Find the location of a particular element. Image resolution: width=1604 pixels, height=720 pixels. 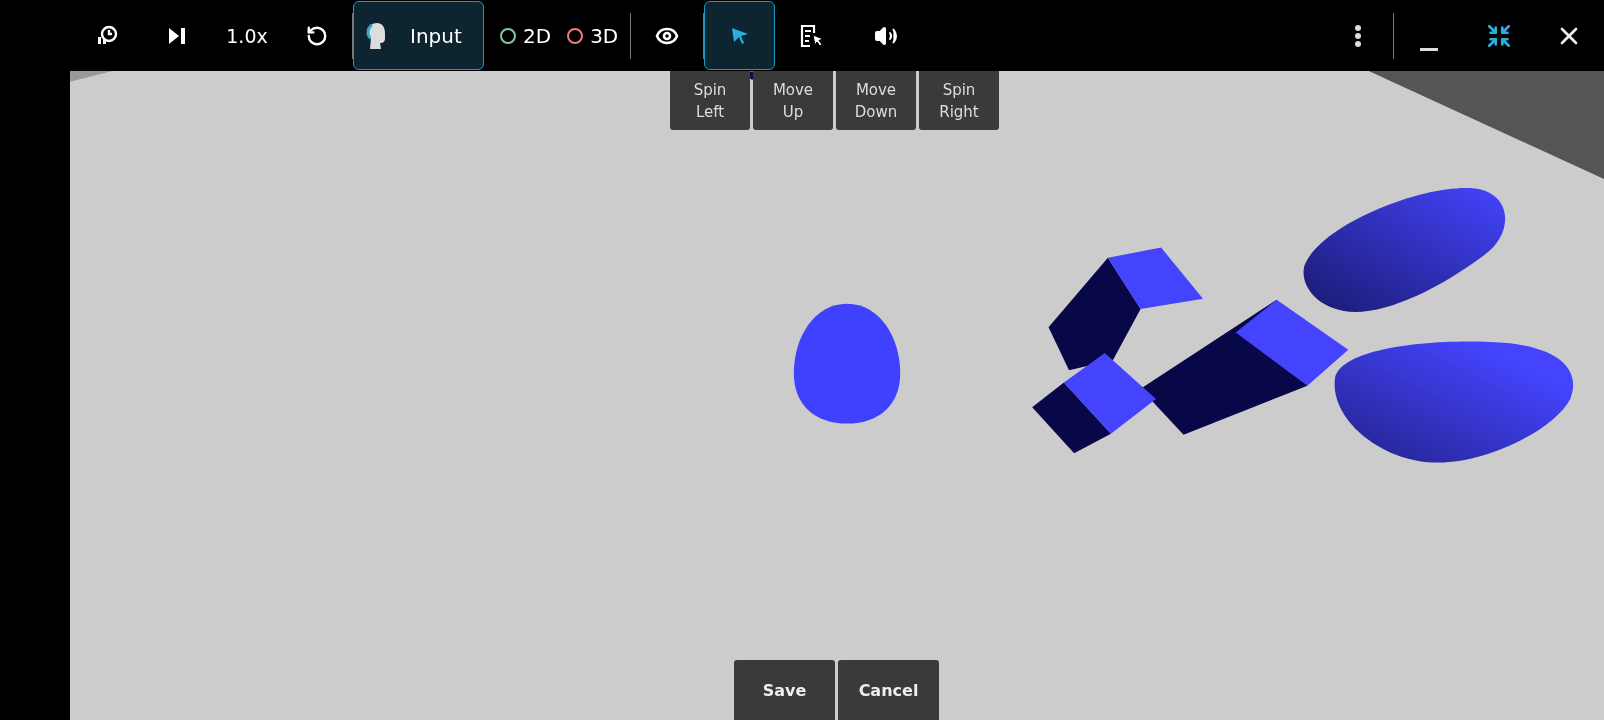

speed-label: 1.0x is located at coordinates (247, 35).